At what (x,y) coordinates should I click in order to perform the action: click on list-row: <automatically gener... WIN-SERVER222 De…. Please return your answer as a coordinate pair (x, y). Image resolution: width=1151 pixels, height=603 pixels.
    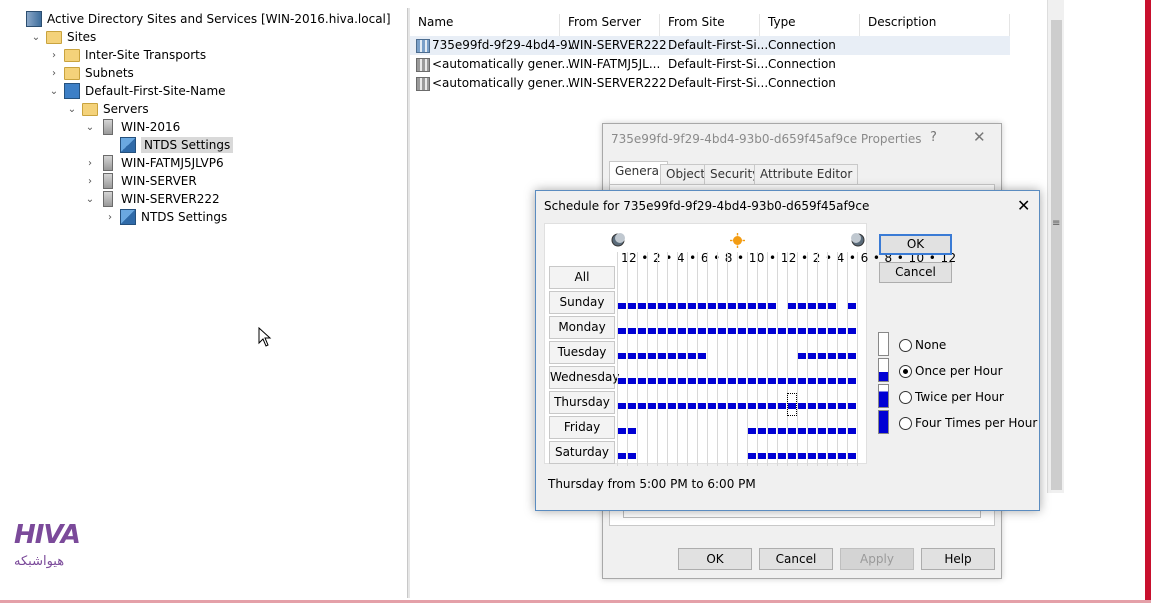
    Looking at the image, I should click on (710, 83).